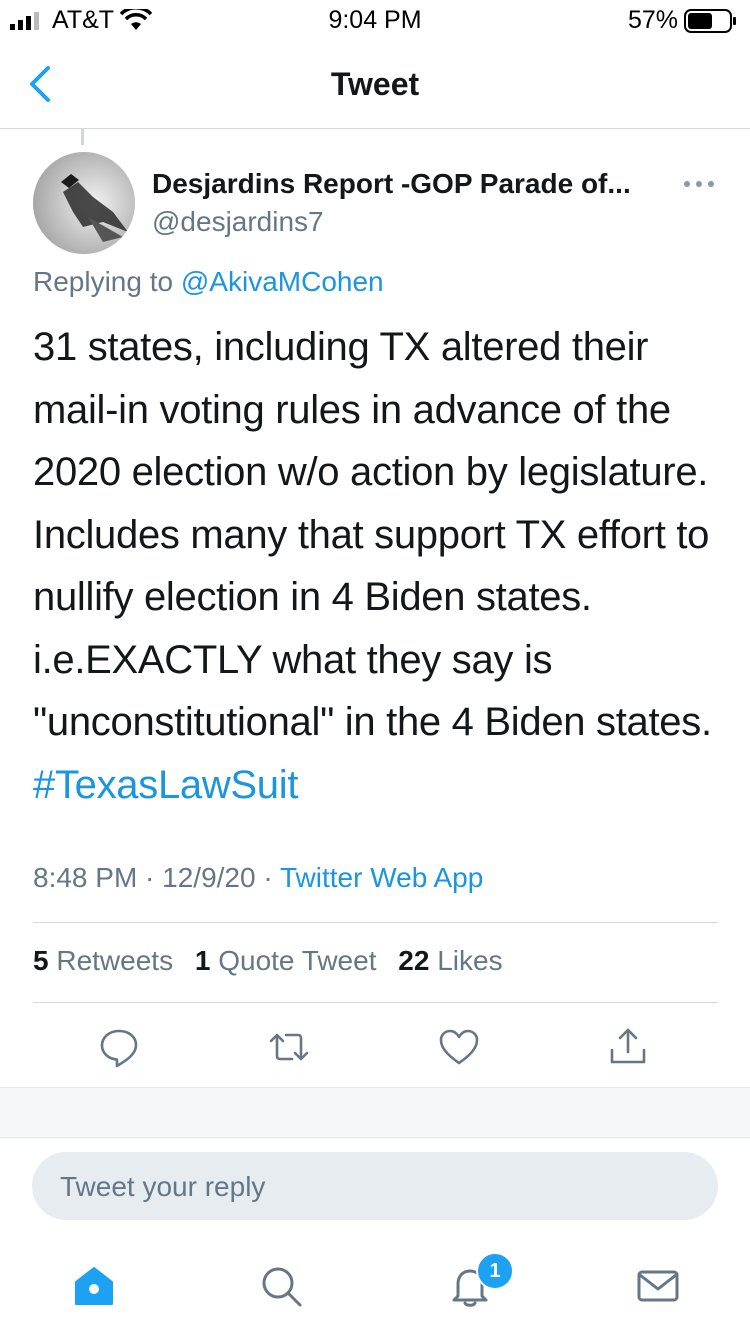 This screenshot has width=750, height=1334. Describe the element at coordinates (628, 1047) in the screenshot. I see `share-icon` at that location.